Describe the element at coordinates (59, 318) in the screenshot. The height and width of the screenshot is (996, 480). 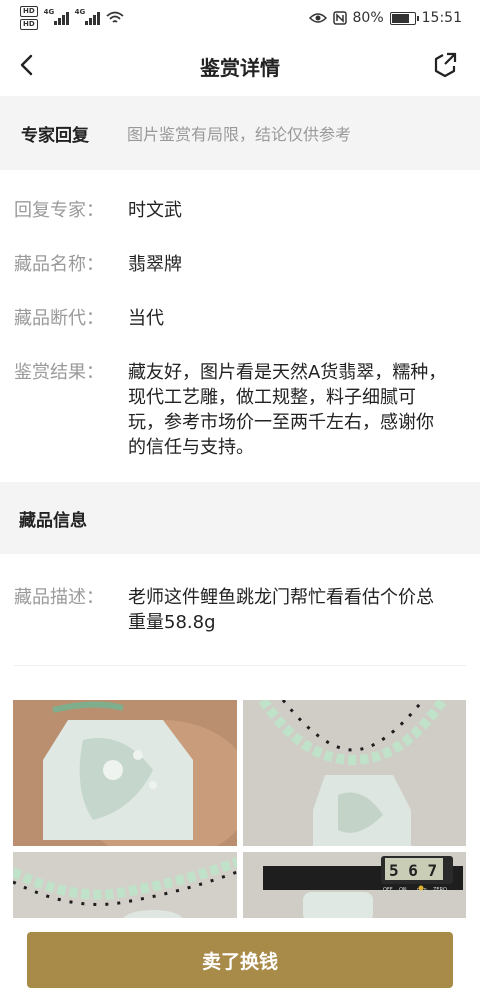
I see `field-key: 藏品断代：` at that location.